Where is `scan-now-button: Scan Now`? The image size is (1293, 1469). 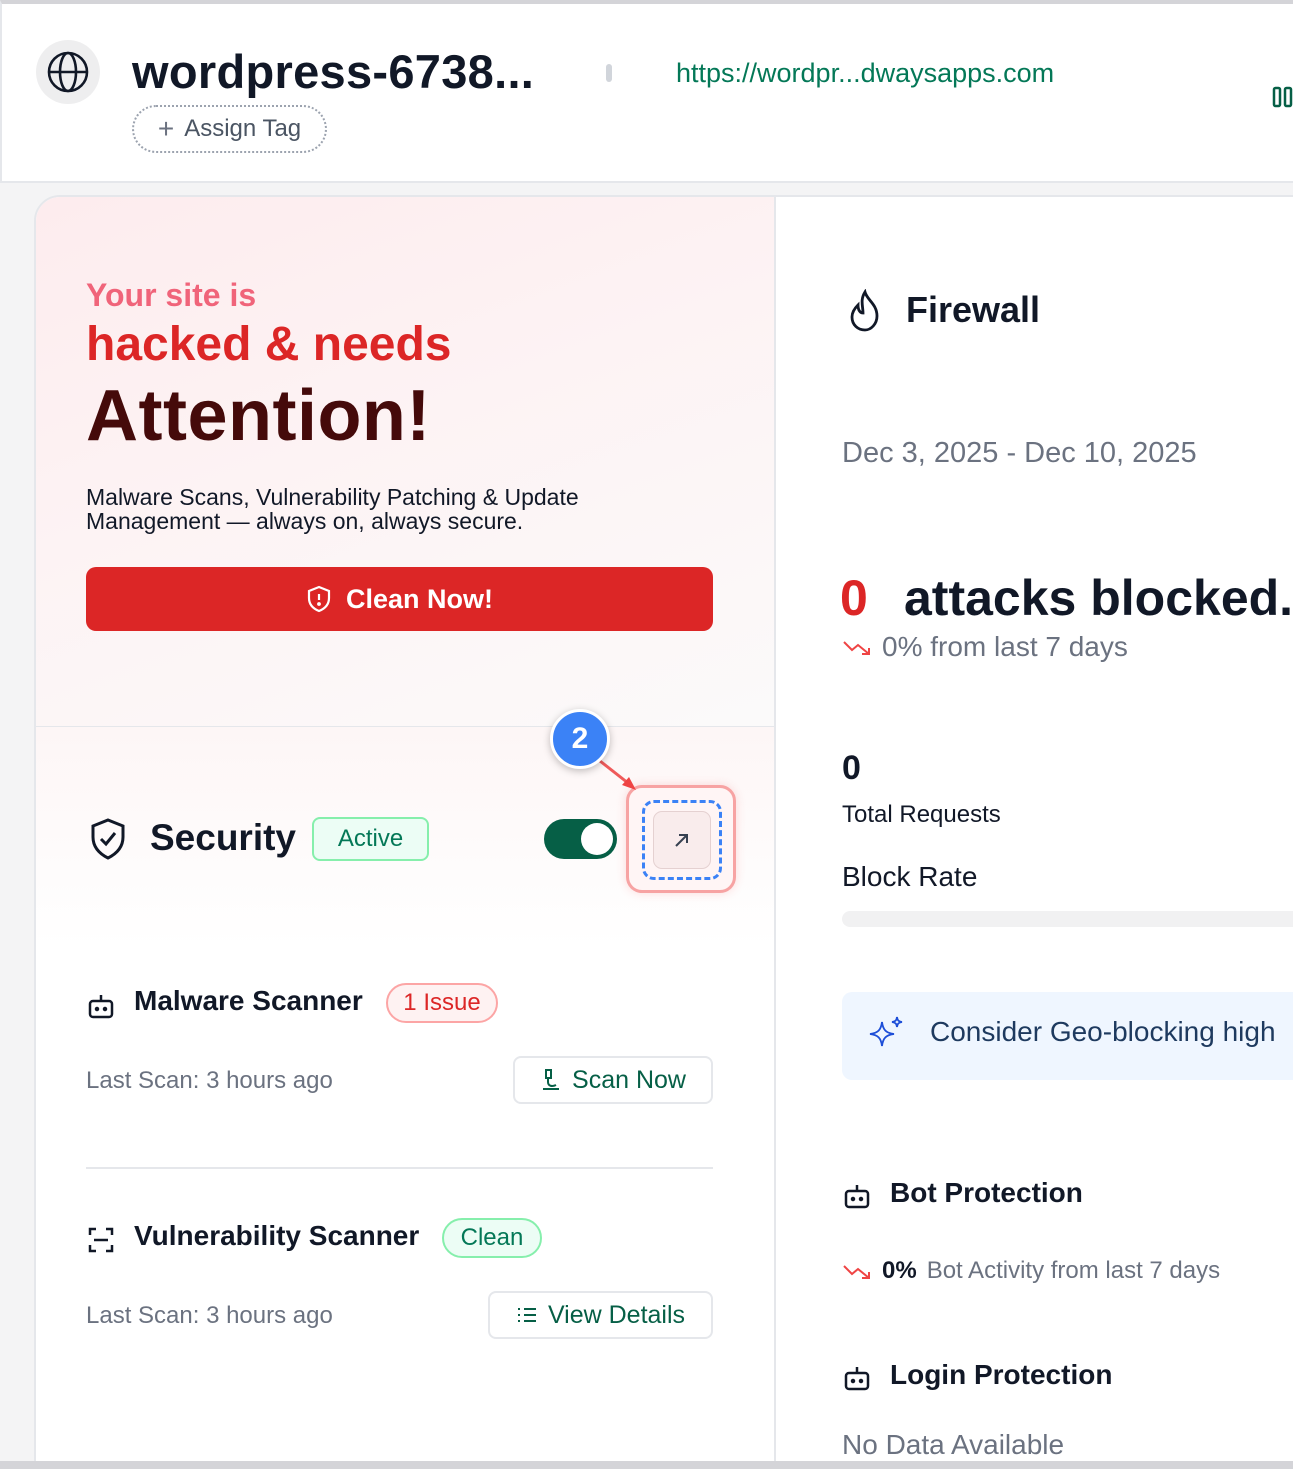
scan-now-button: Scan Now is located at coordinates (613, 1080).